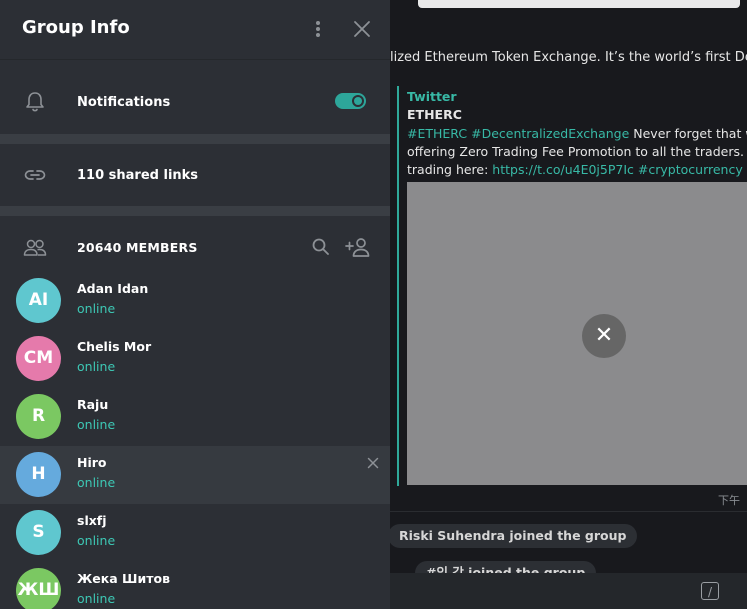  Describe the element at coordinates (434, 114) in the screenshot. I see `preview-title: ETHERC` at that location.